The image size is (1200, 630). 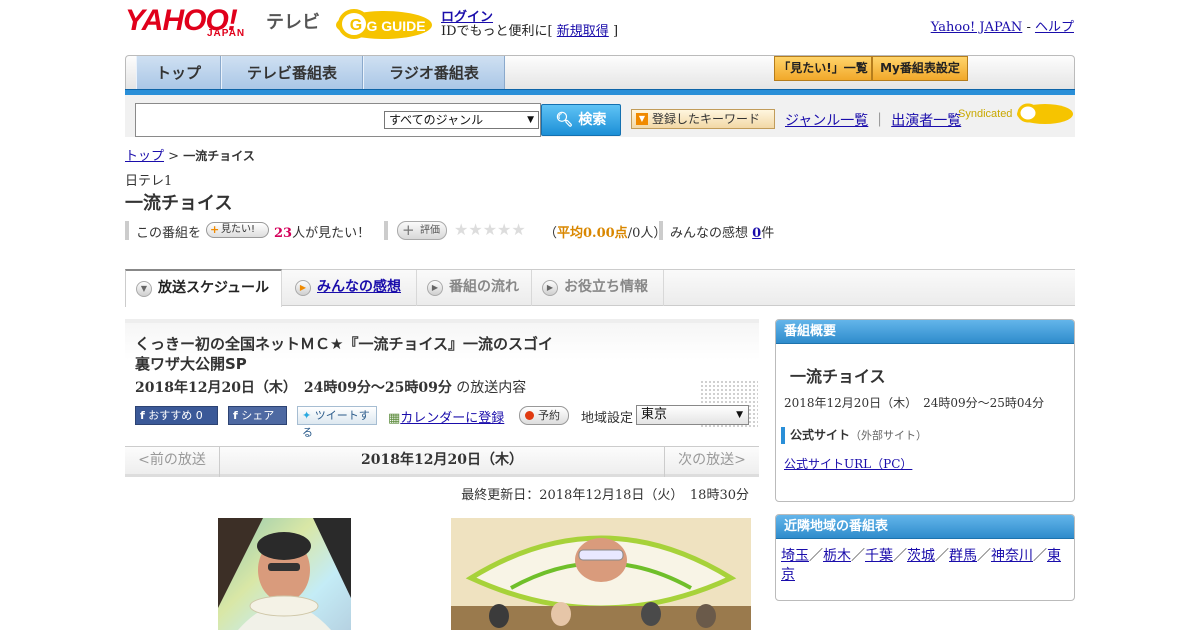 I want to click on prev-broadcast-link: <前の放送, so click(x=172, y=461).